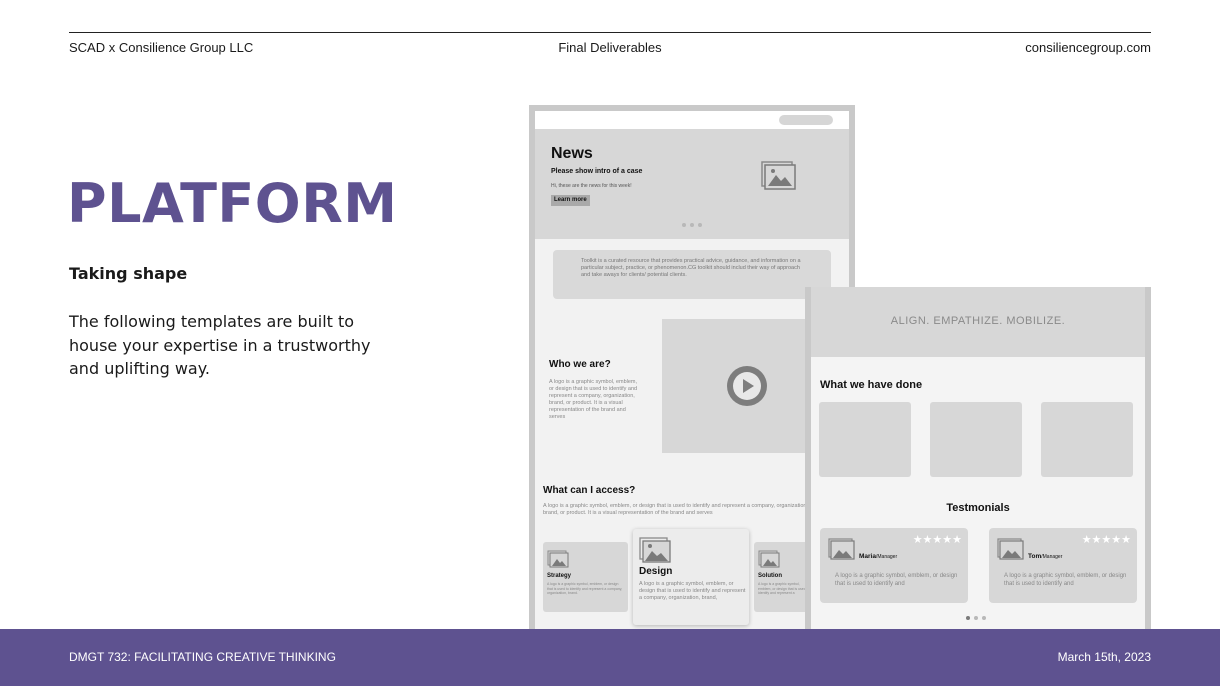  Describe the element at coordinates (978, 508) in the screenshot. I see `testimonials-heading: Testmonials` at that location.